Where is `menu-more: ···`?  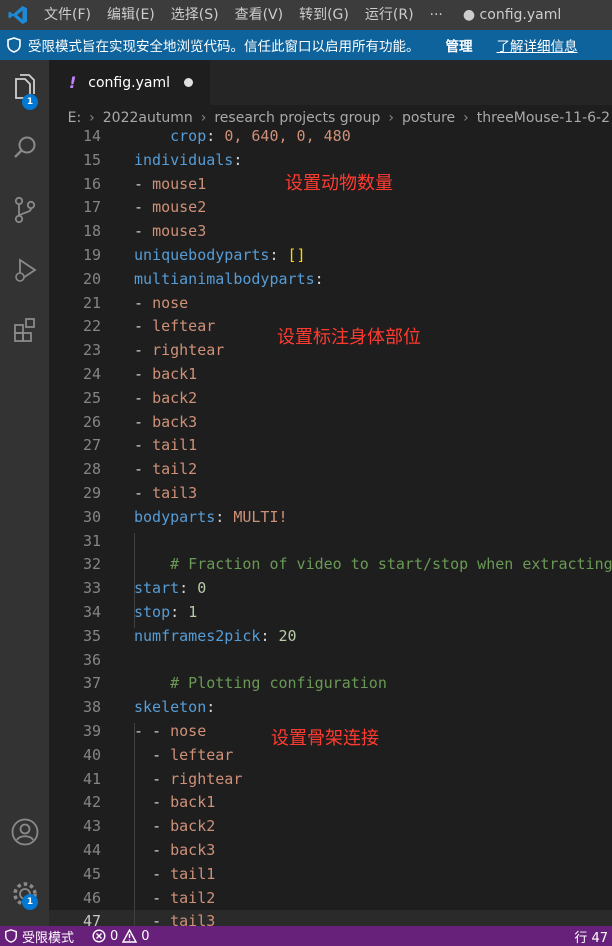 menu-more: ··· is located at coordinates (436, 15).